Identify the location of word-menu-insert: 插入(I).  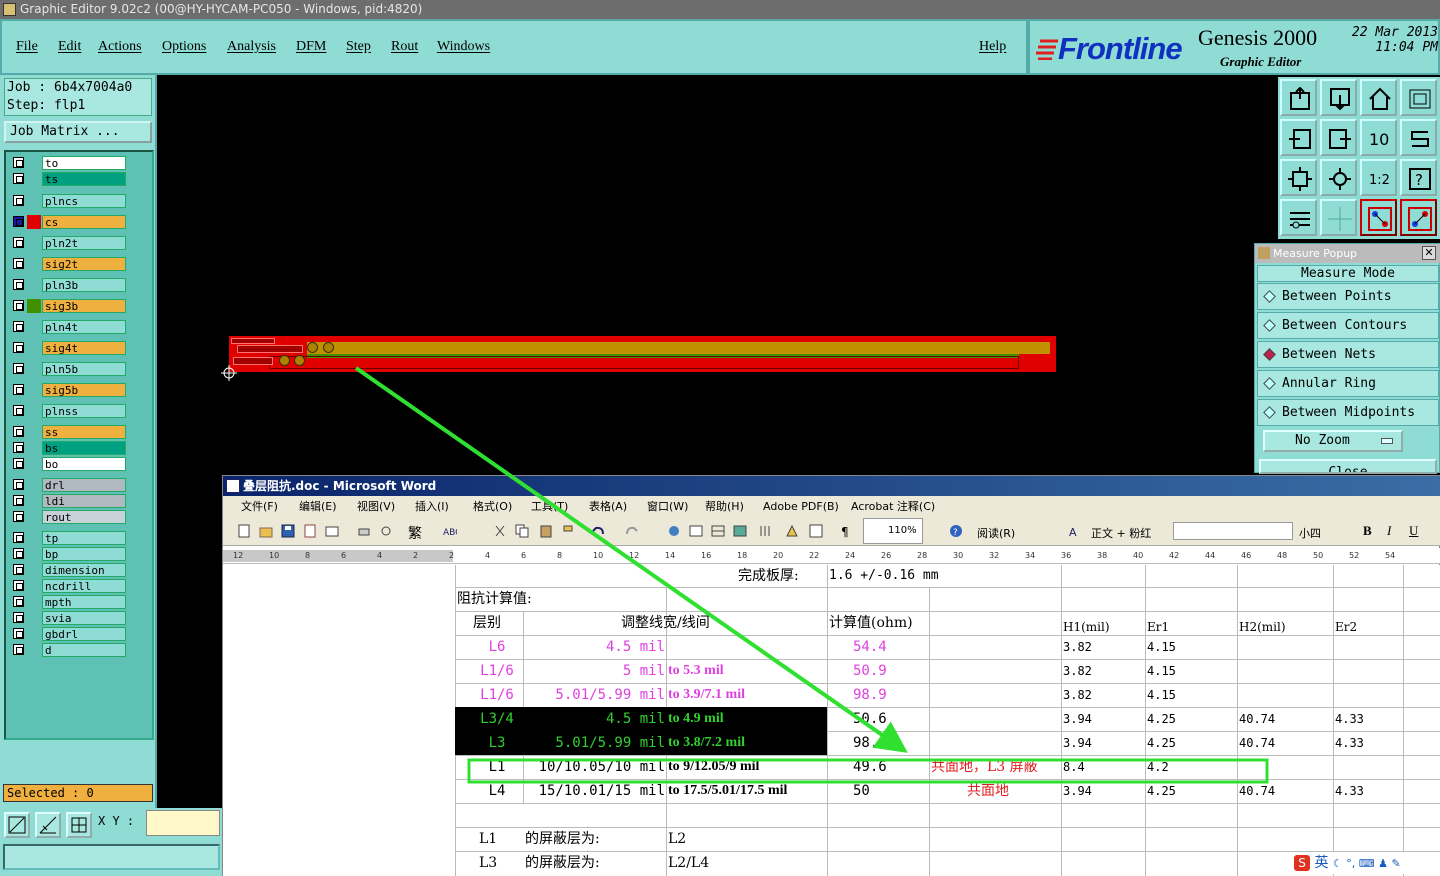
(432, 507).